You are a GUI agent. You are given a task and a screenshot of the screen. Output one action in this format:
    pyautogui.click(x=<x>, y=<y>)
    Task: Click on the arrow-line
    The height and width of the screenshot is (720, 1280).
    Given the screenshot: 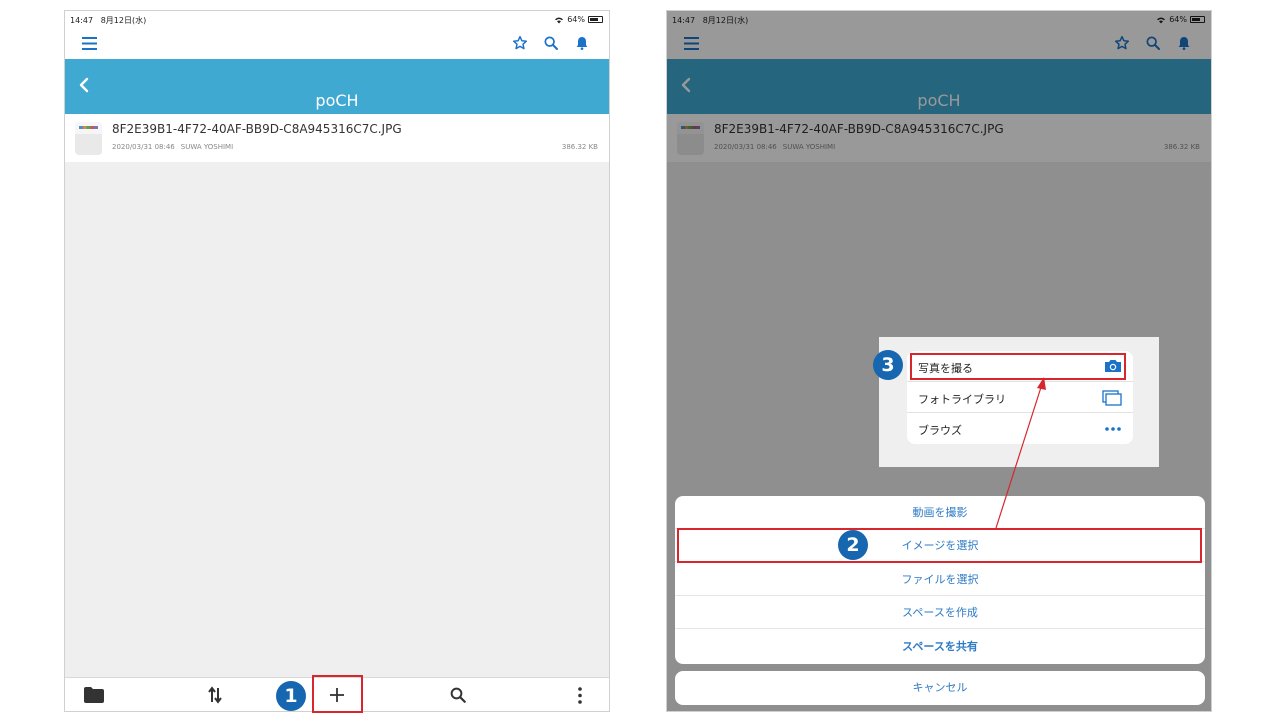 What is the action you would take?
    pyautogui.click(x=1019, y=454)
    